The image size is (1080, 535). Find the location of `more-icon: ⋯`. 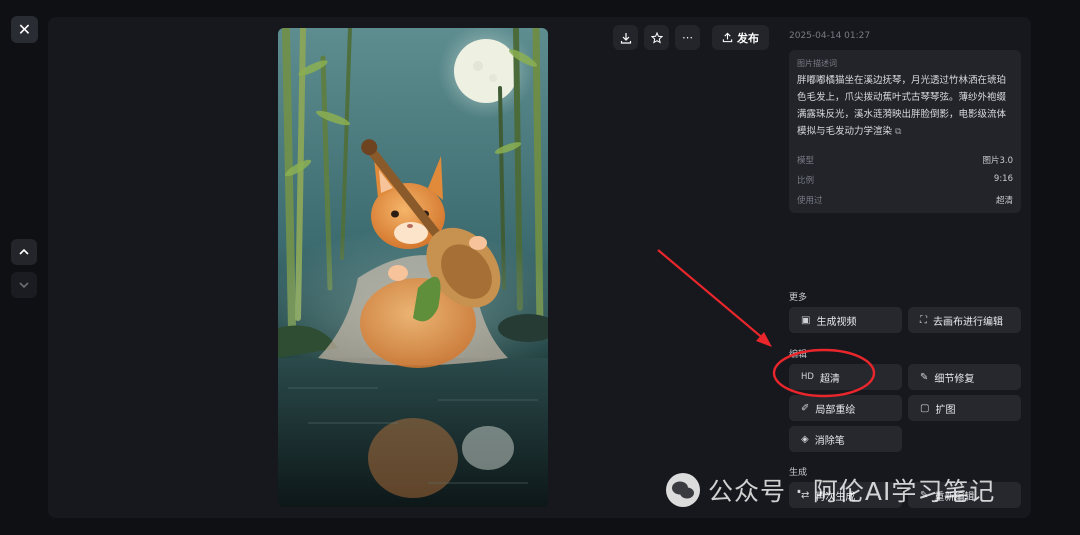

more-icon: ⋯ is located at coordinates (687, 37).